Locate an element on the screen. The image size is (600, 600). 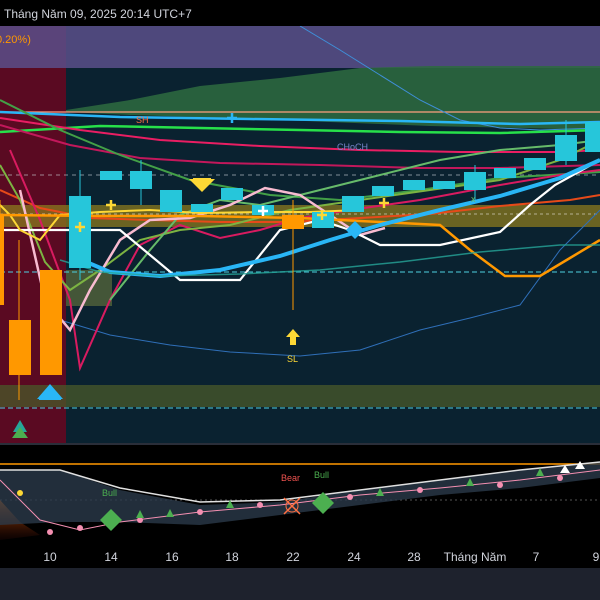
x-marker: x is located at coordinates (473, 199).